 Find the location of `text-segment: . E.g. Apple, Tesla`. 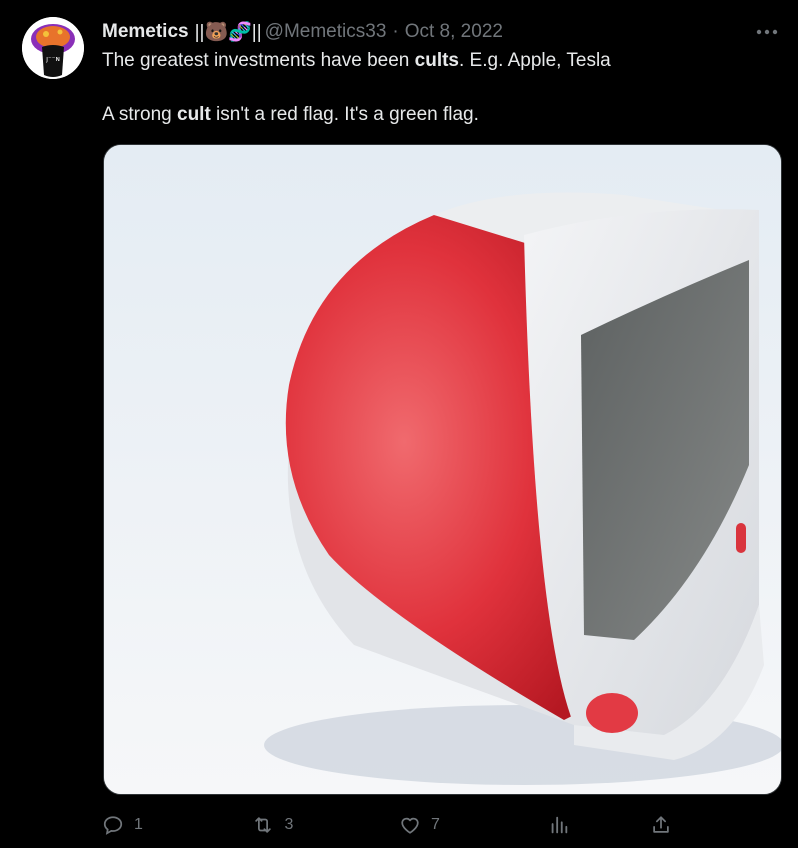

text-segment: . E.g. Apple, Tesla is located at coordinates (535, 60).